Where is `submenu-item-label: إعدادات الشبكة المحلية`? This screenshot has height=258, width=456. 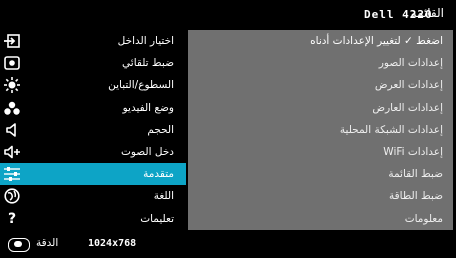
submenu-item-label: إعدادات الشبكة المحلية is located at coordinates (391, 129).